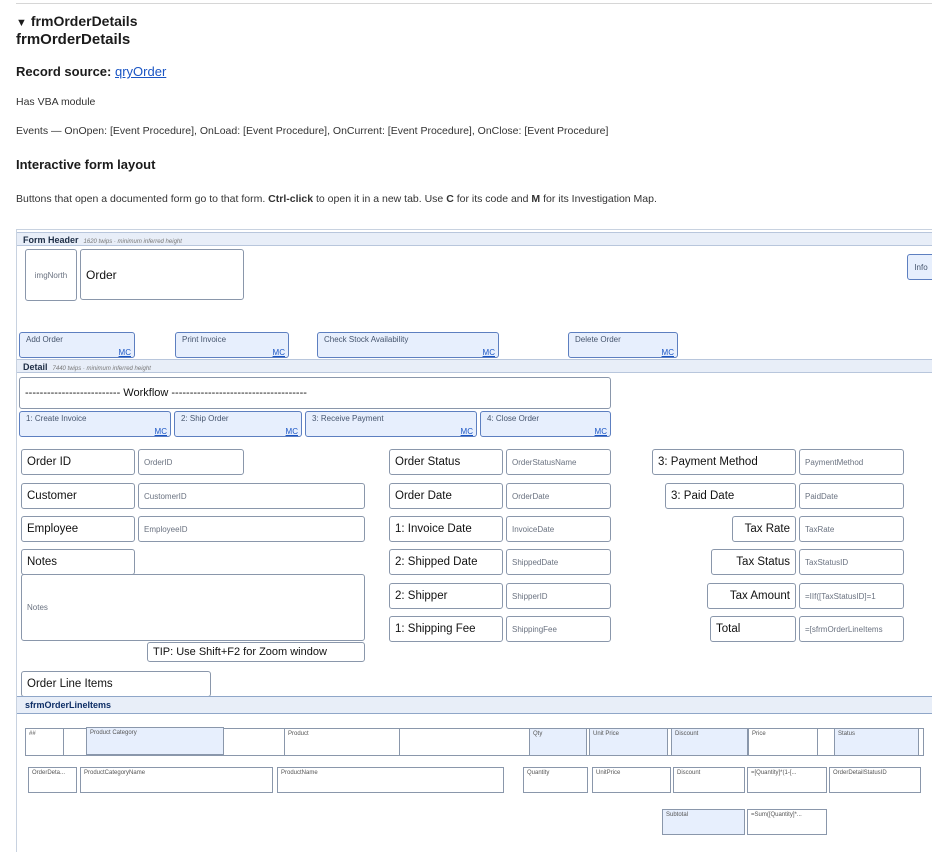 Image resolution: width=932 pixels, height=852 pixels. I want to click on notes-label: Notes, so click(78, 562).